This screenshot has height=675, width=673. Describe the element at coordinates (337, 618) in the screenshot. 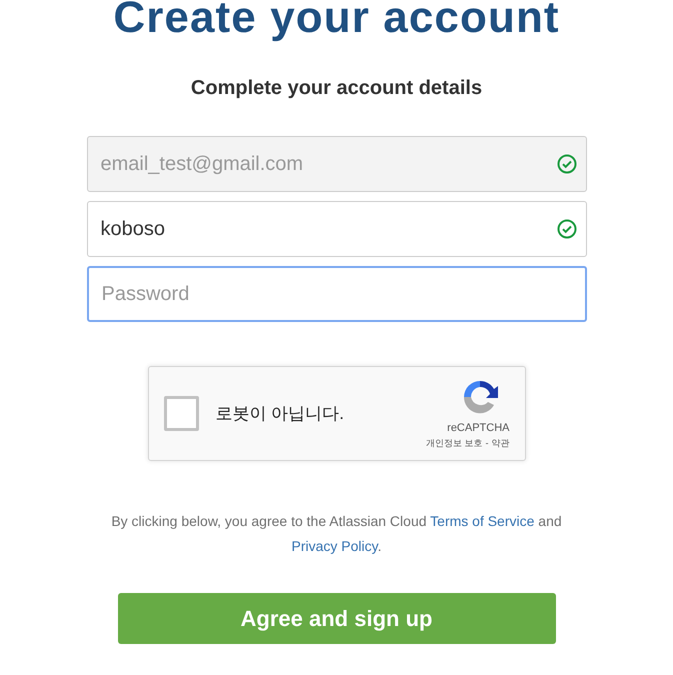

I see `sign-up-button: Agree and sign up` at that location.